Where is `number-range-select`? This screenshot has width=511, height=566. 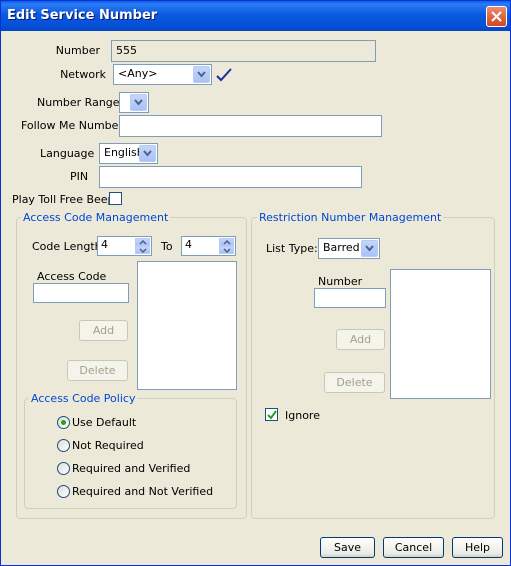 number-range-select is located at coordinates (134, 102).